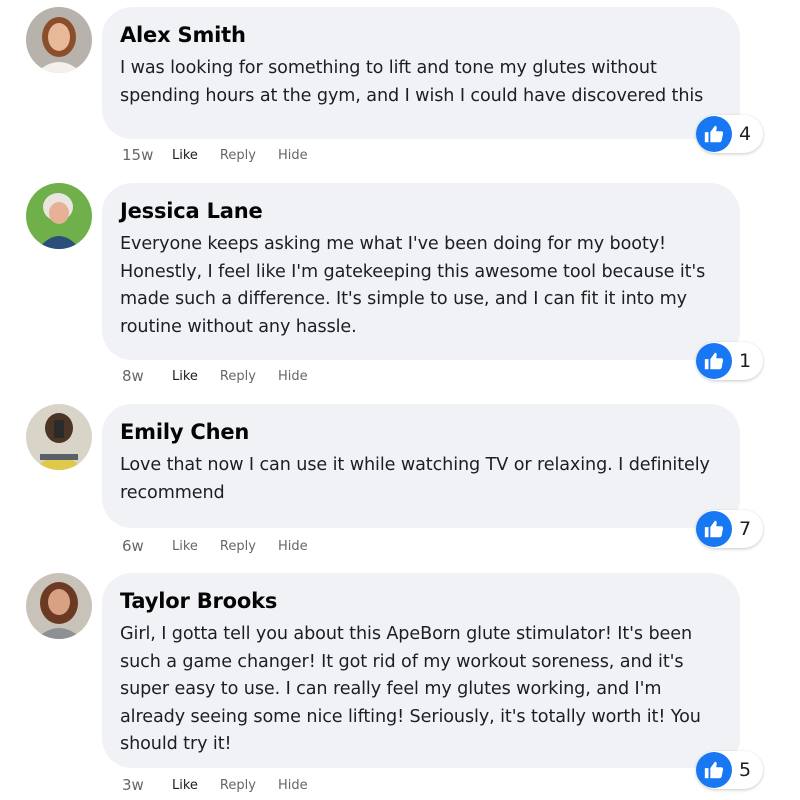  What do you see at coordinates (745, 770) in the screenshot?
I see `reaction-count: 5` at bounding box center [745, 770].